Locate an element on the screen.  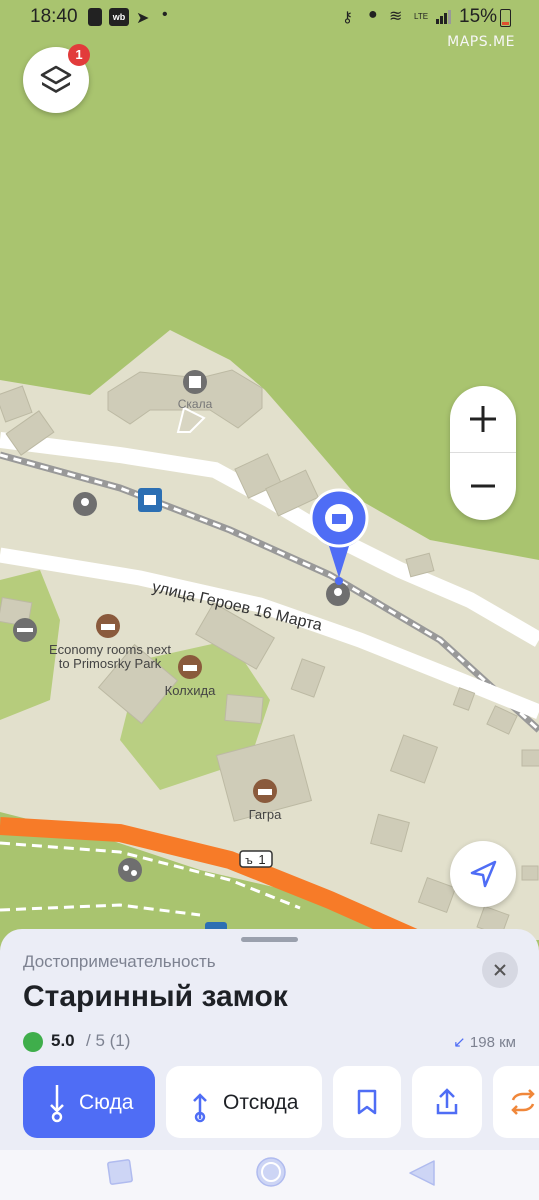
plus-icon is located at coordinates (483, 419).